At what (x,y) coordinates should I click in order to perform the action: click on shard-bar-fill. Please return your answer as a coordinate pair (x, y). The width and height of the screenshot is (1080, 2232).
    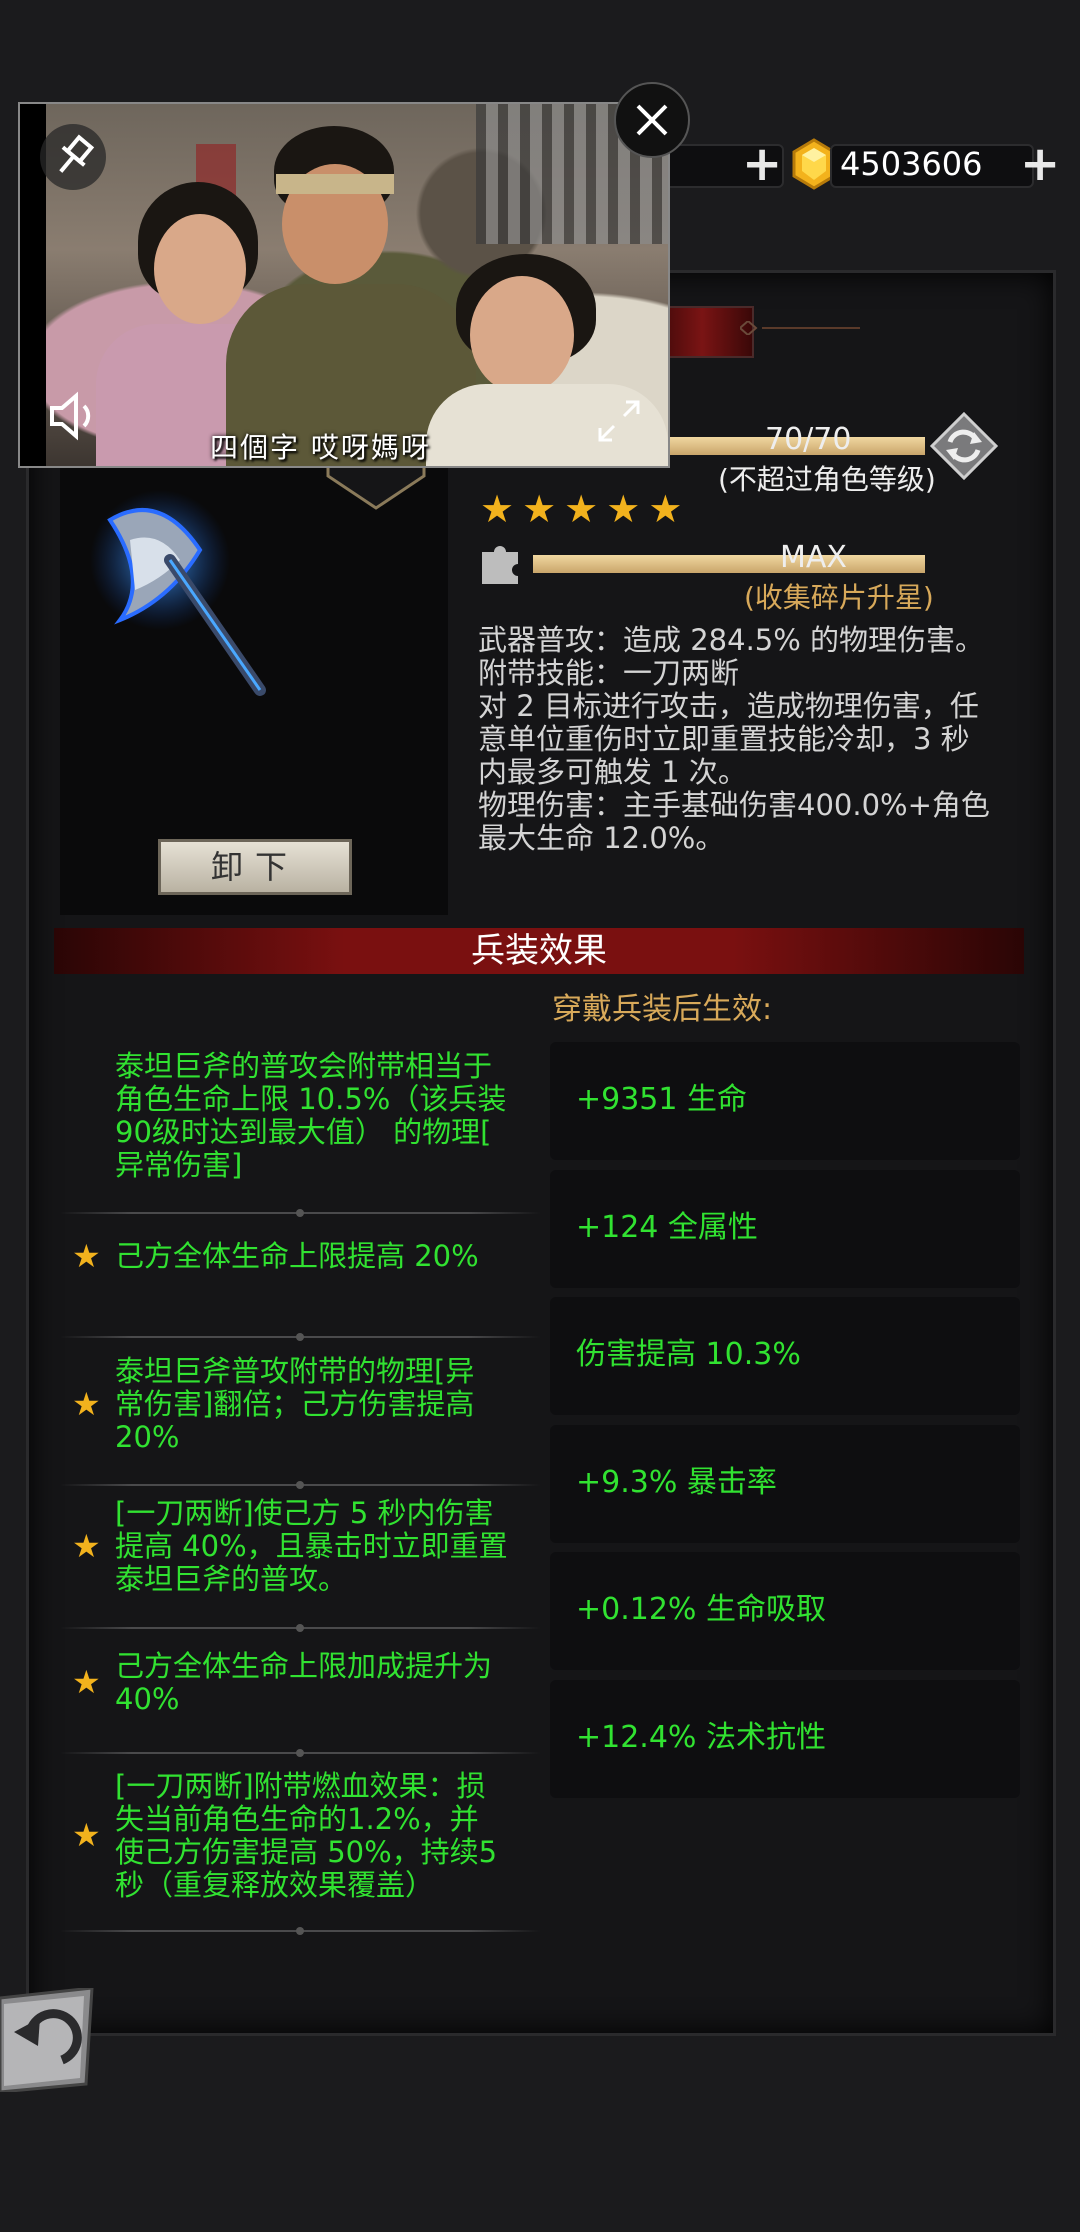
    Looking at the image, I should click on (729, 564).